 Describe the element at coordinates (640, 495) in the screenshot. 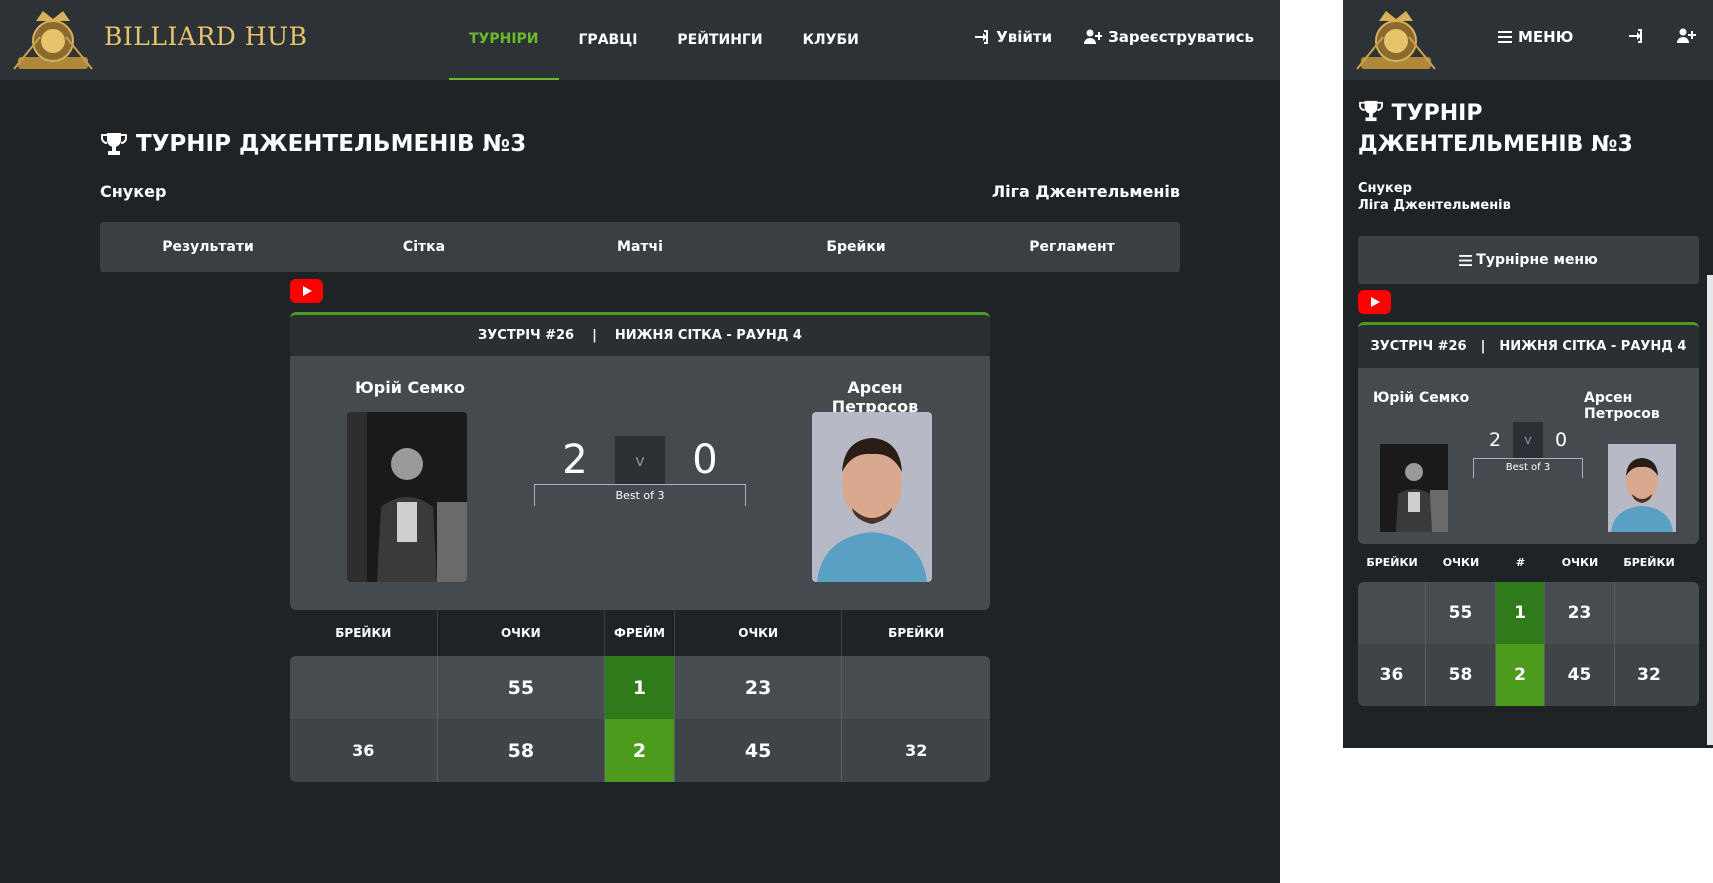

I see `best-of-label: Best of 3` at that location.